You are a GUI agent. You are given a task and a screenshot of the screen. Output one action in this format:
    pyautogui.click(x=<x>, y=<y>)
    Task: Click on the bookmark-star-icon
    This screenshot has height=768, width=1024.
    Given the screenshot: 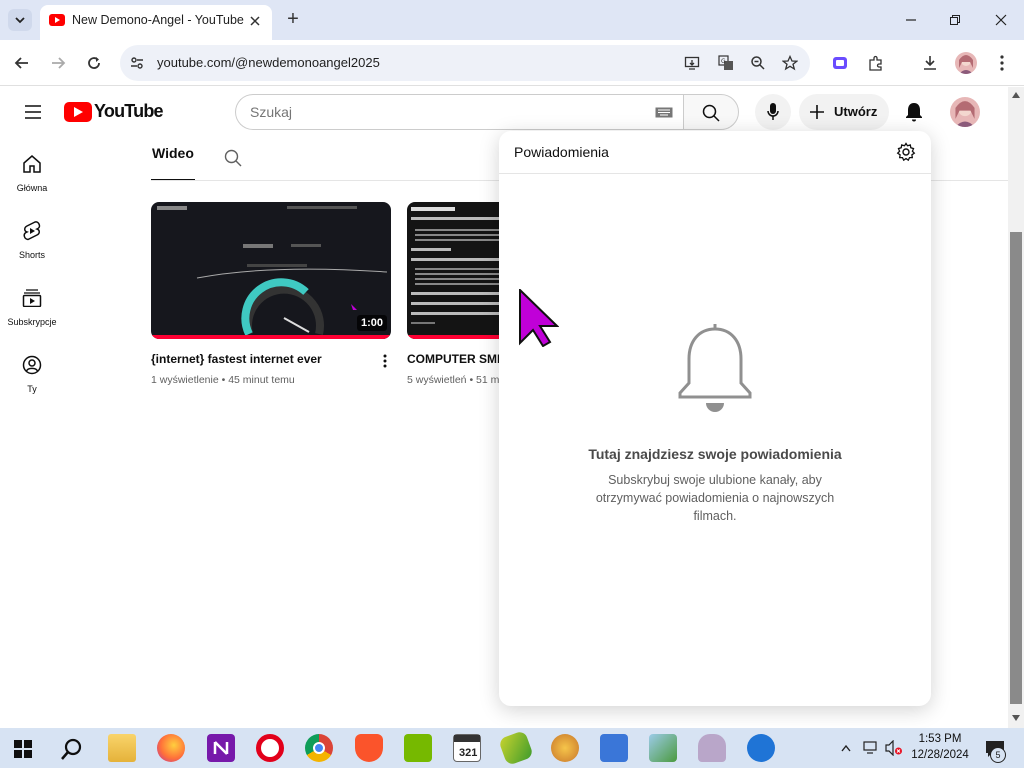 What is the action you would take?
    pyautogui.click(x=790, y=63)
    